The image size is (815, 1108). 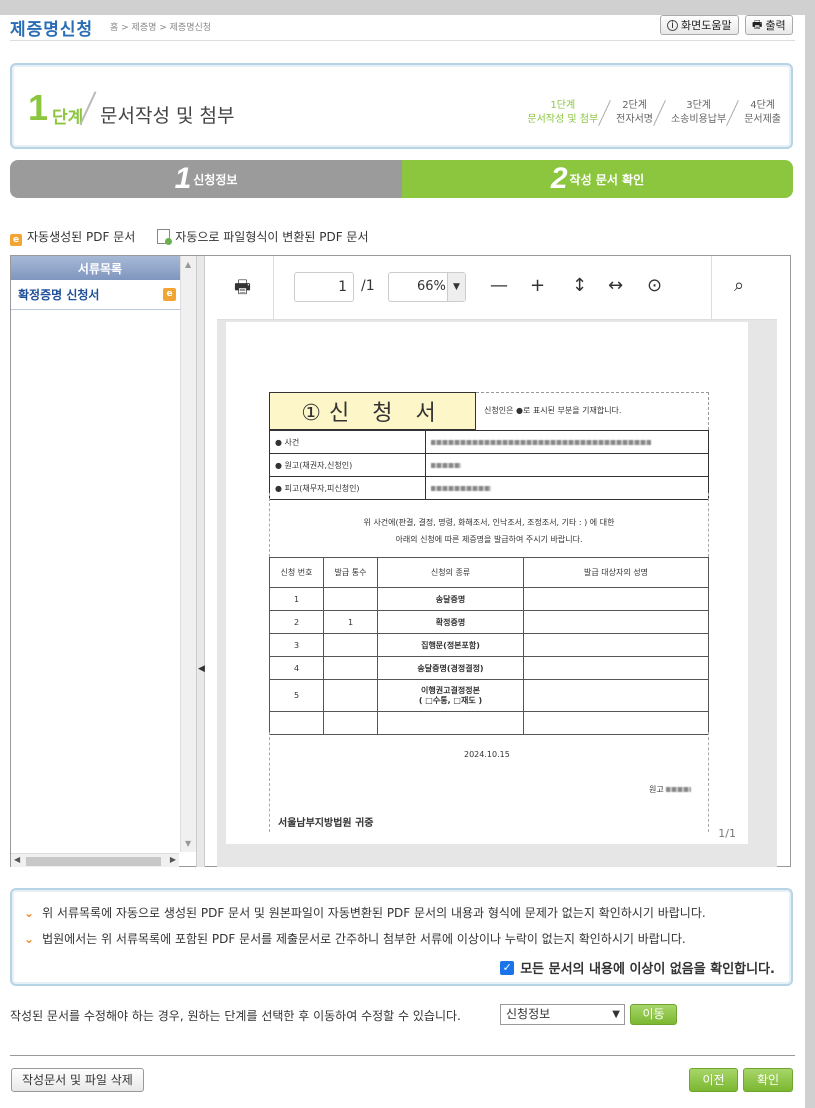 What do you see at coordinates (402, 40) in the screenshot?
I see `header-divider` at bounding box center [402, 40].